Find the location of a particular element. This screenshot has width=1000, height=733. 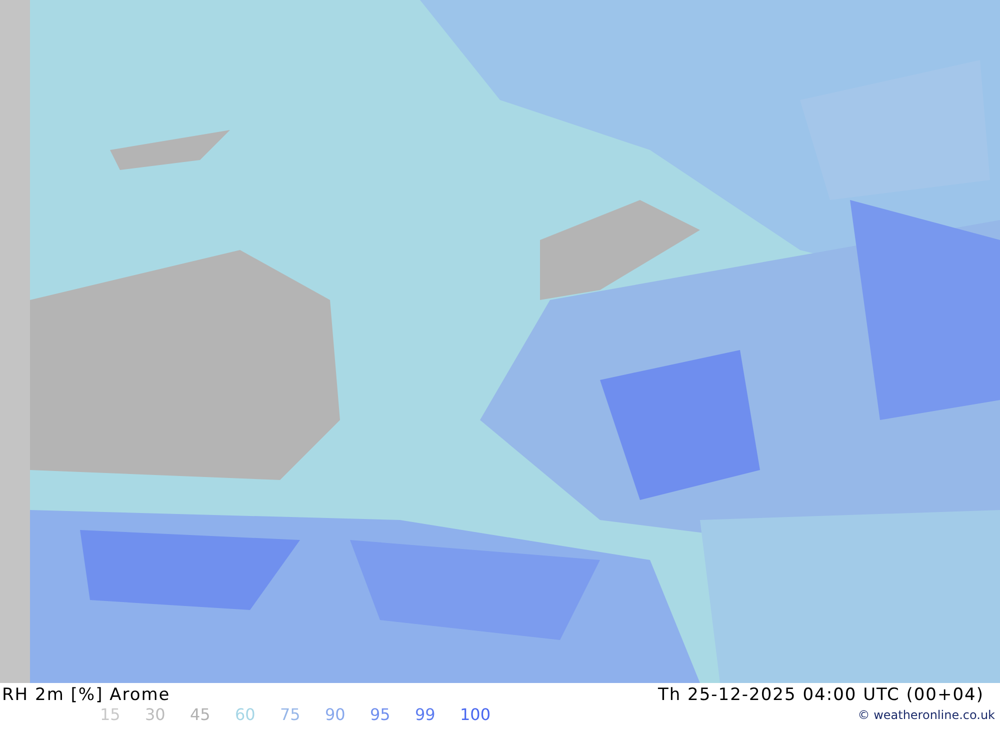

legend-value: 95 is located at coordinates (381, 714).